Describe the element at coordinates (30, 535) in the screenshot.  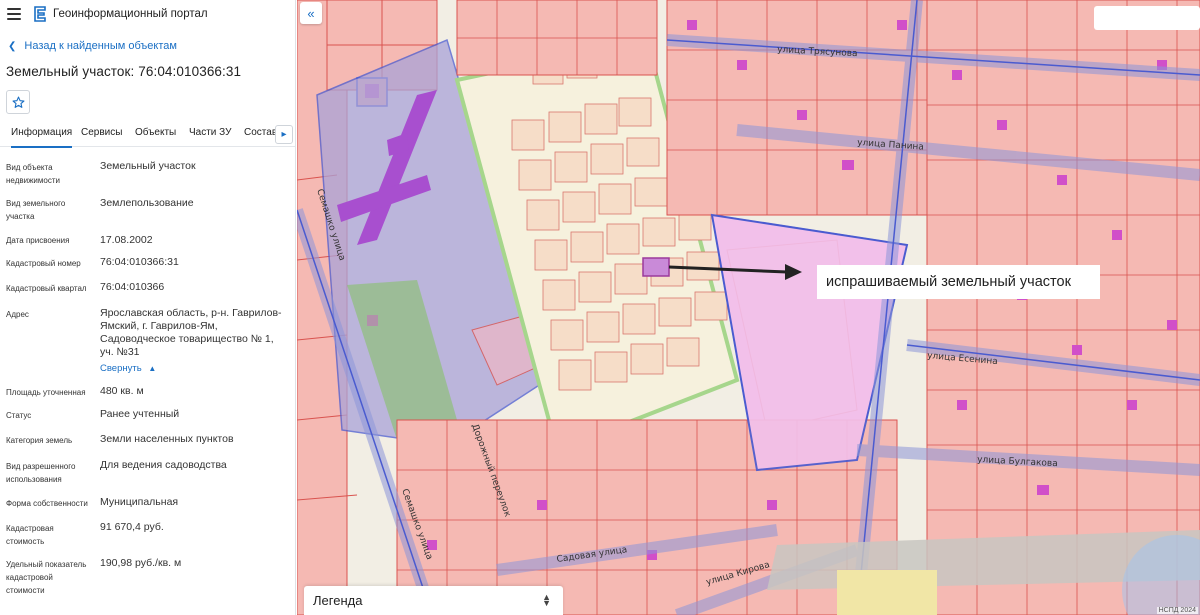
I see `prop-label-cadastral-value: Кадастровая стоимость` at that location.